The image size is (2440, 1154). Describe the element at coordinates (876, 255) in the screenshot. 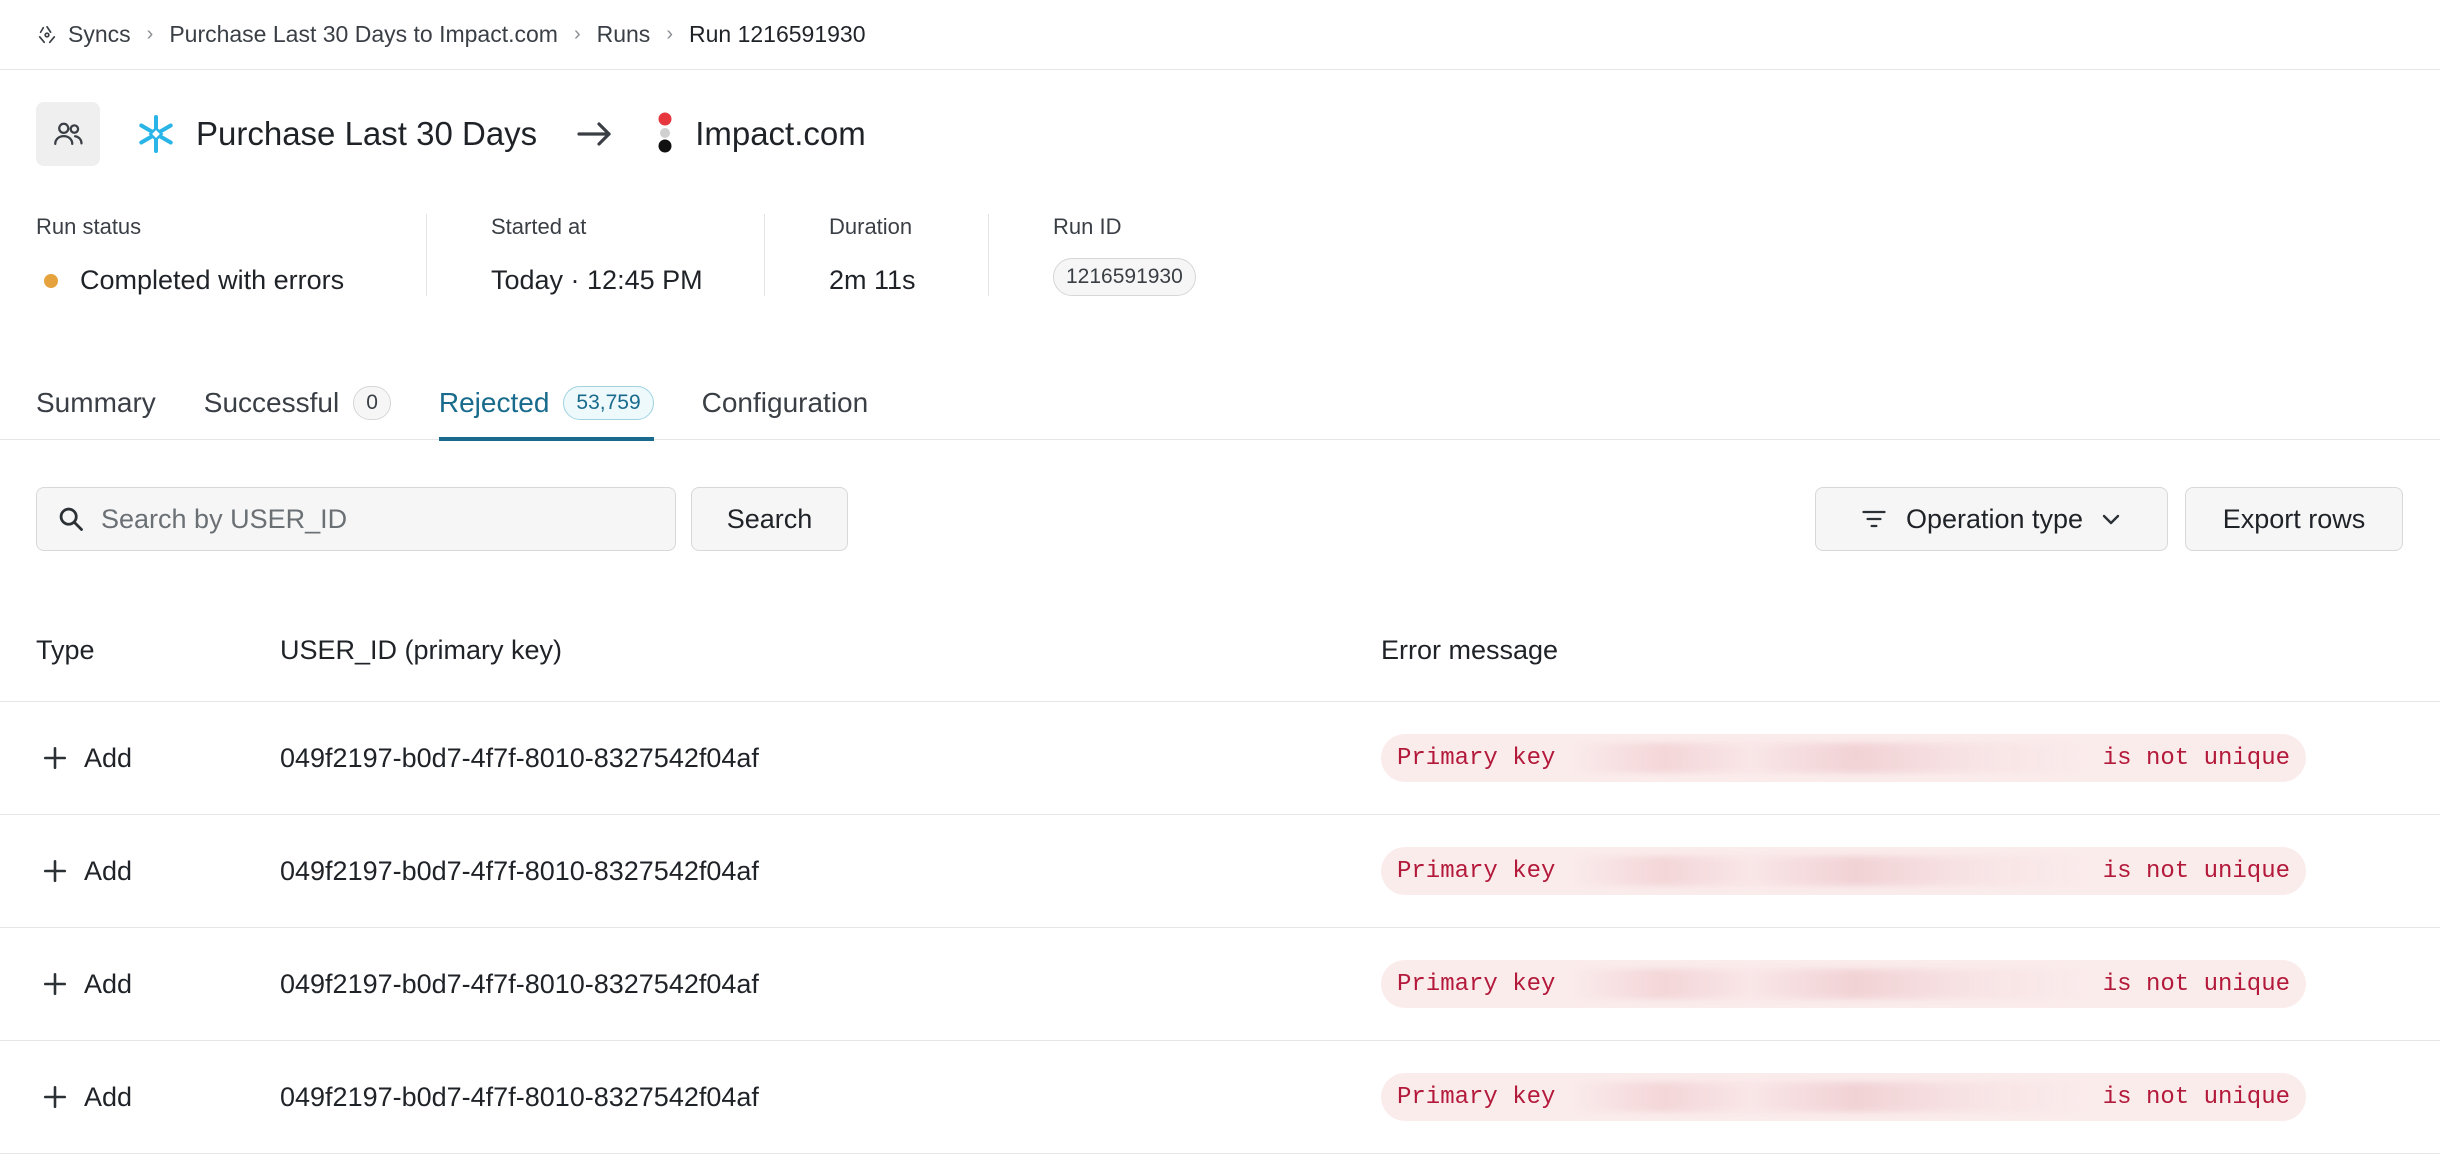

I see `duration: Duration 2m 11s` at that location.